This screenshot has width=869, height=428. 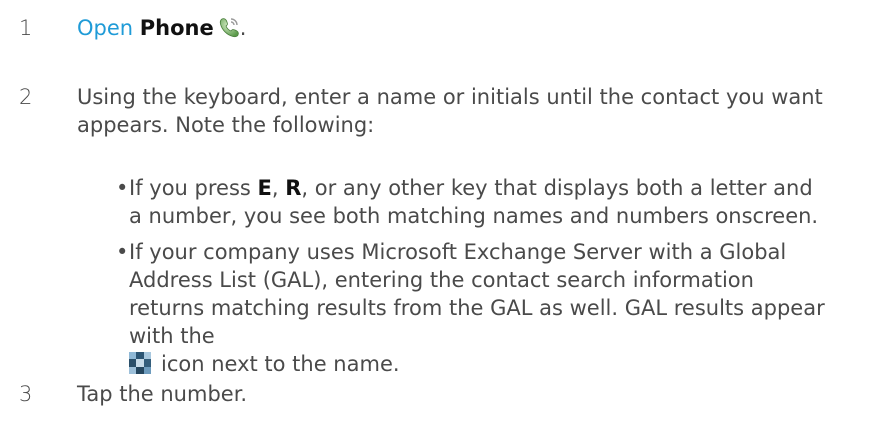 What do you see at coordinates (293, 188) in the screenshot?
I see `key-r: R` at bounding box center [293, 188].